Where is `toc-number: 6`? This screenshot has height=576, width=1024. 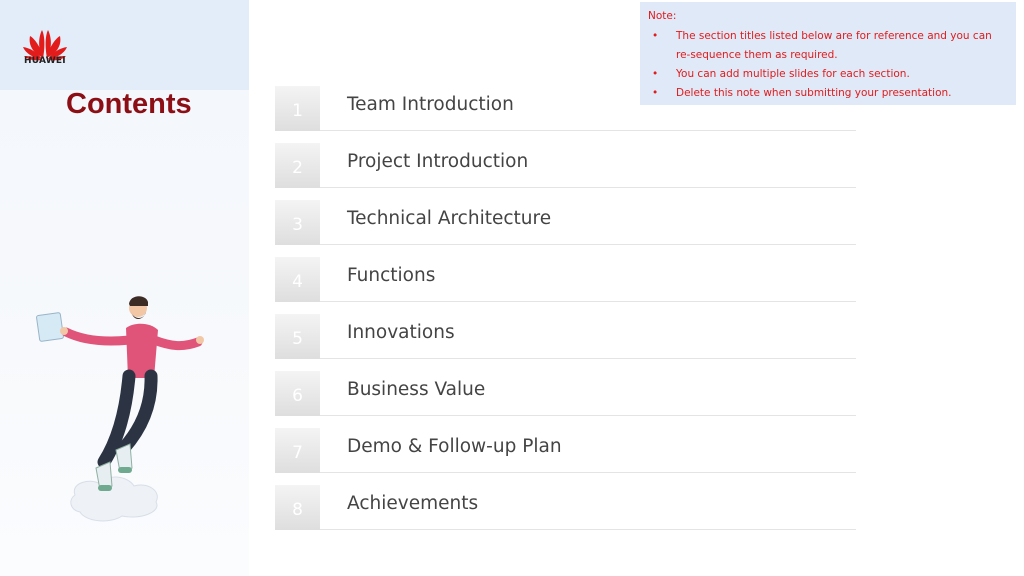 toc-number: 6 is located at coordinates (297, 393).